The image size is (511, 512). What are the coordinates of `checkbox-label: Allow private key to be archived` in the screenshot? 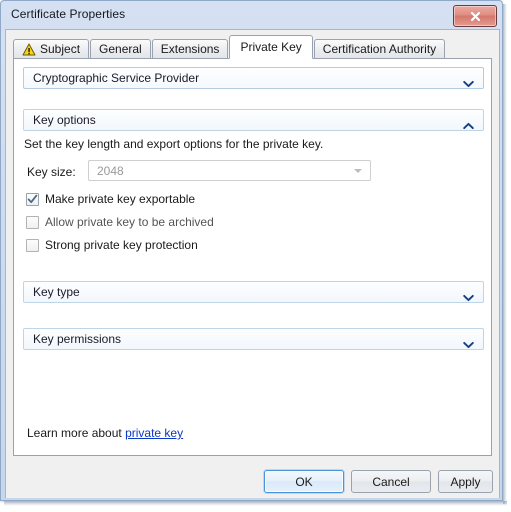 It's located at (129, 222).